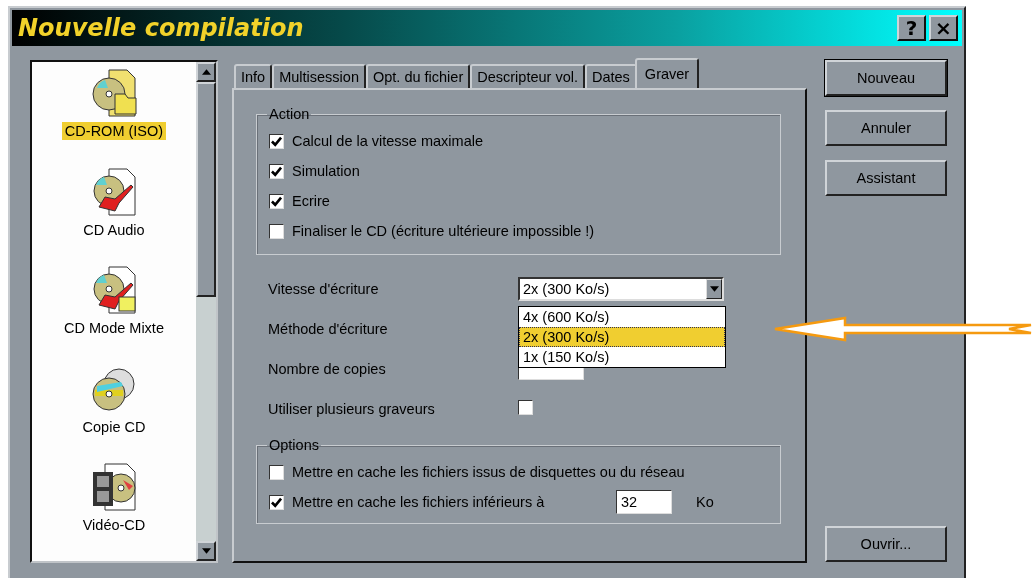  What do you see at coordinates (488, 472) in the screenshot?
I see `checkbox-label: Mettre en cache les fichiers issus de disquettes ou du réseau` at bounding box center [488, 472].